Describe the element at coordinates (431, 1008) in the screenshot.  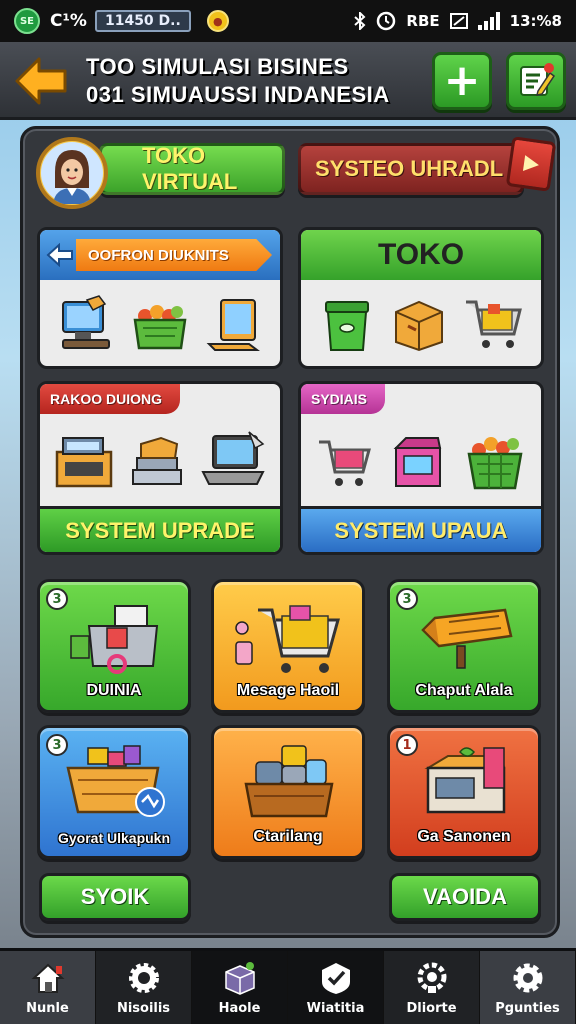
I see `nav-label: Dliorte` at that location.